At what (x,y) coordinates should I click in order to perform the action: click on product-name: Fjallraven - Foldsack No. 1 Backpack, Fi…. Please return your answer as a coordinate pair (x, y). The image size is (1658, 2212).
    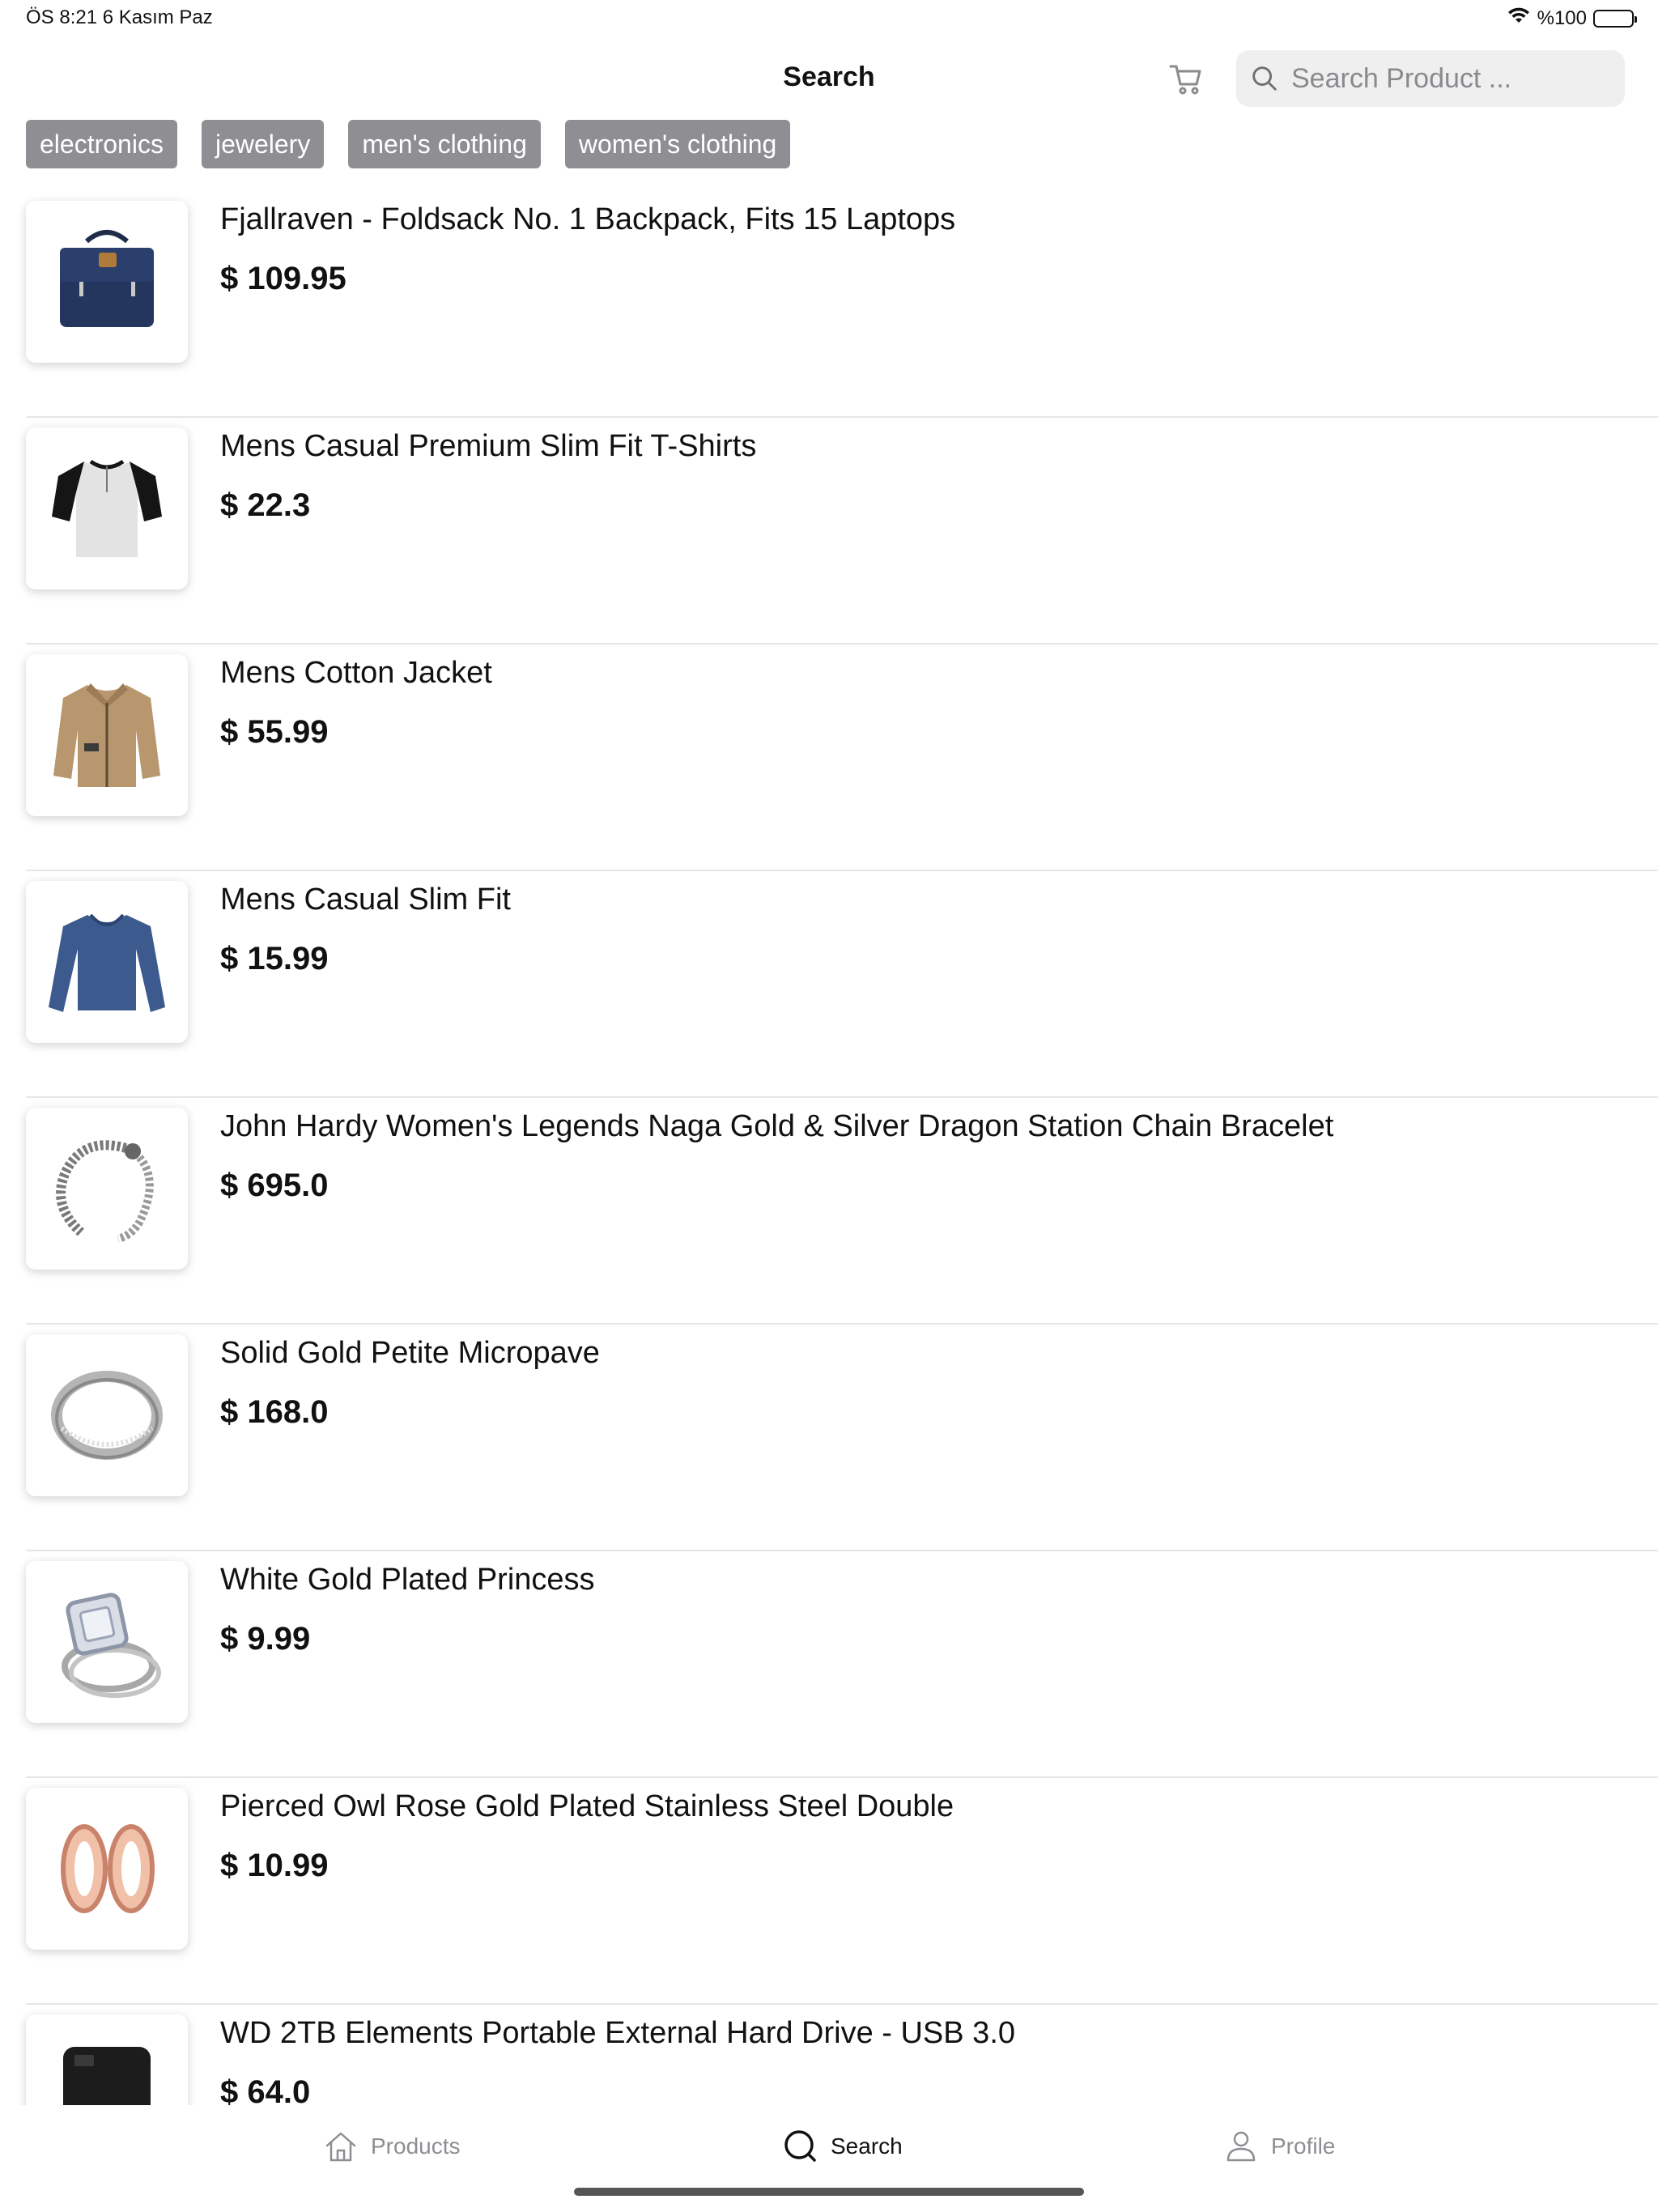
    Looking at the image, I should click on (588, 219).